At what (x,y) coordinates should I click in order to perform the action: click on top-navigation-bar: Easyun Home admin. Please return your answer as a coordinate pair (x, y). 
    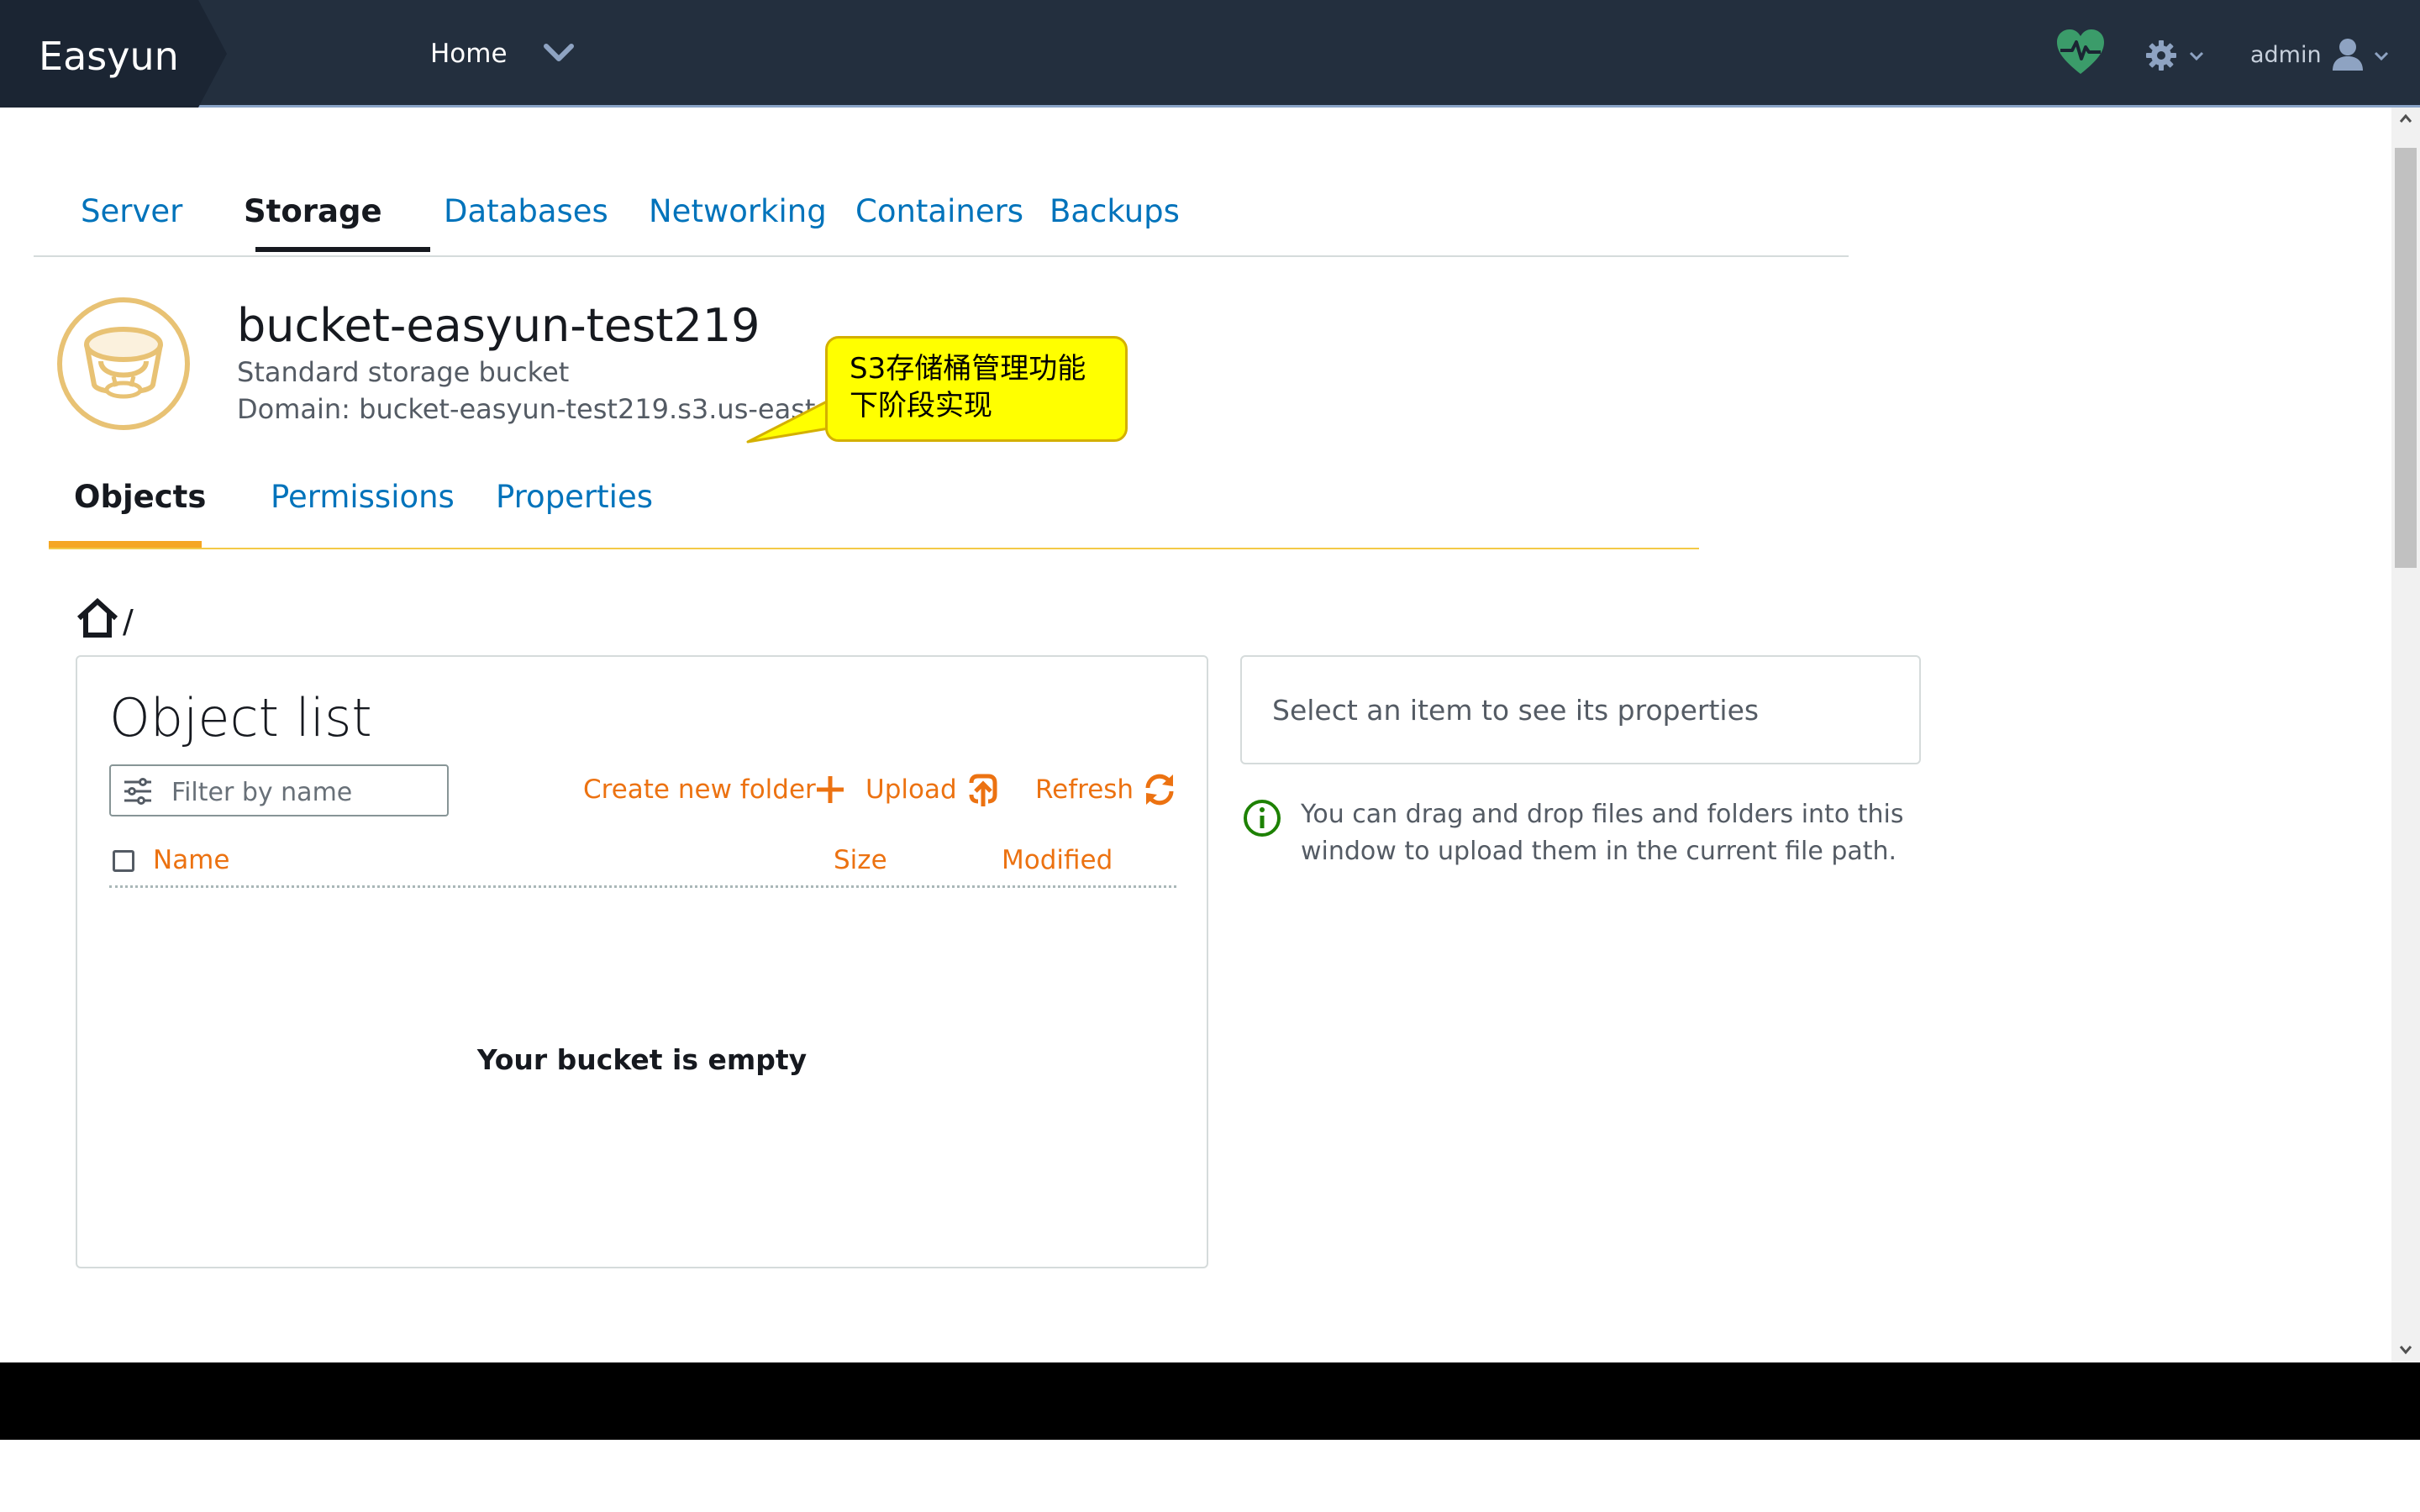
    Looking at the image, I should click on (1210, 54).